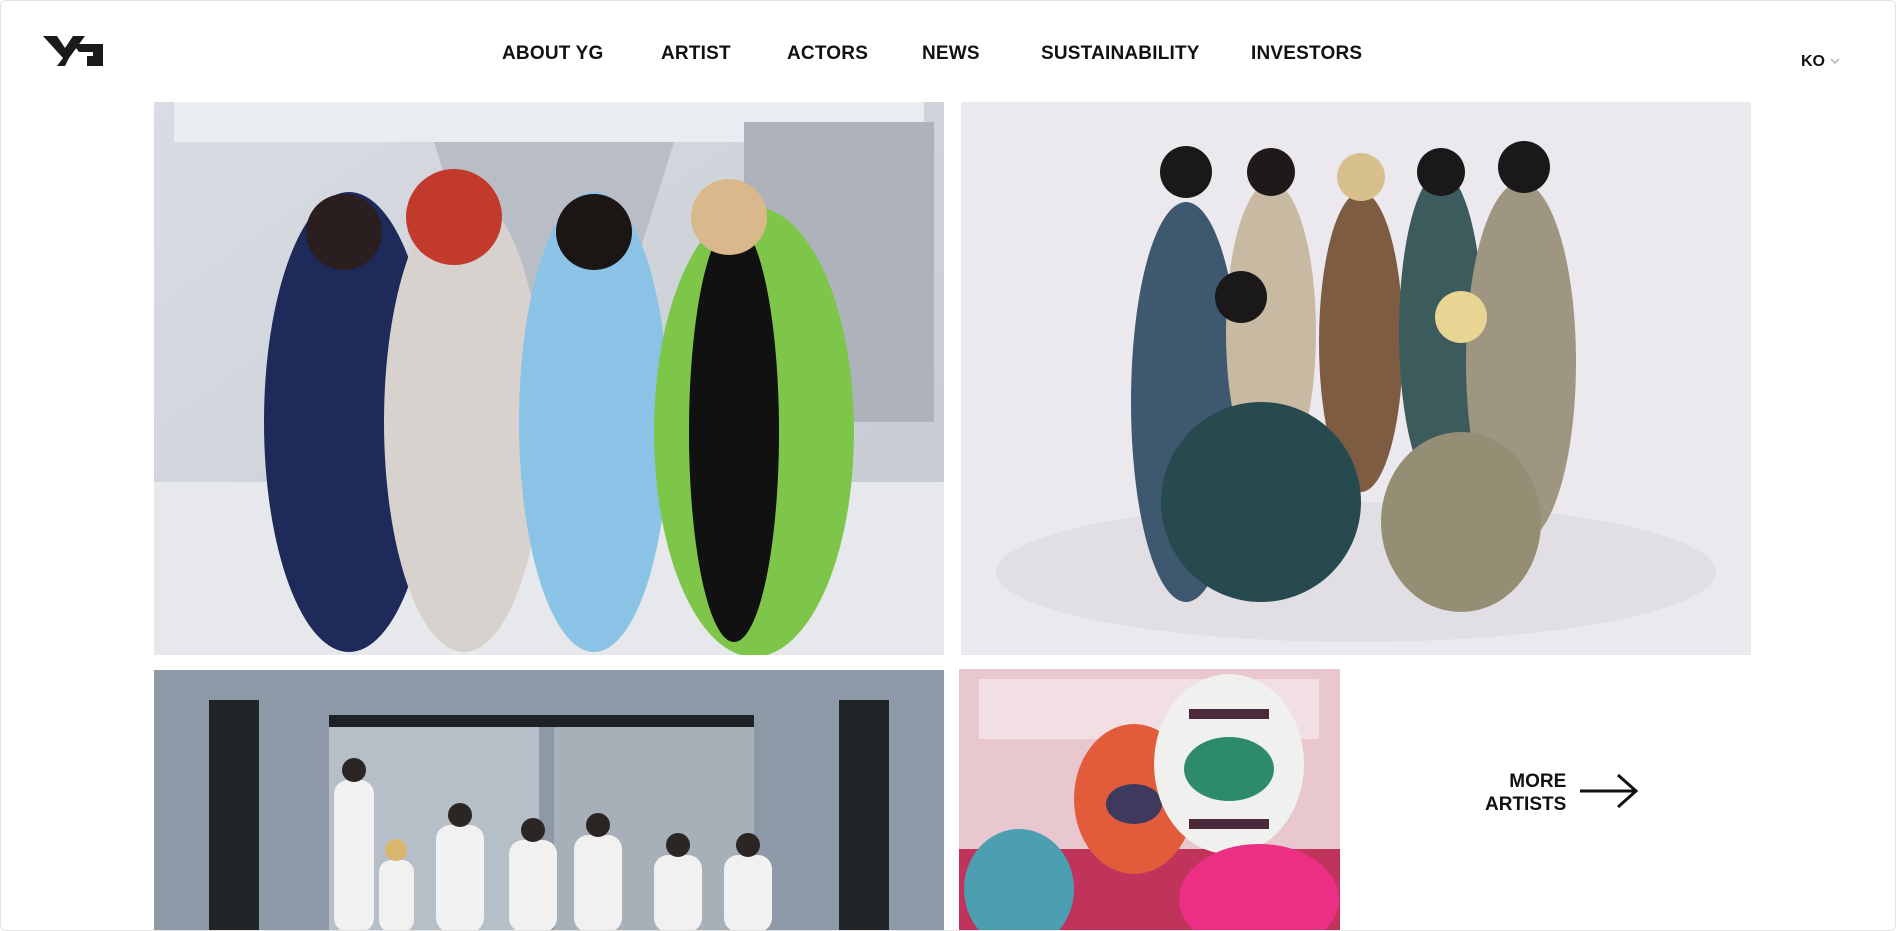  I want to click on language-label: KO, so click(1813, 61).